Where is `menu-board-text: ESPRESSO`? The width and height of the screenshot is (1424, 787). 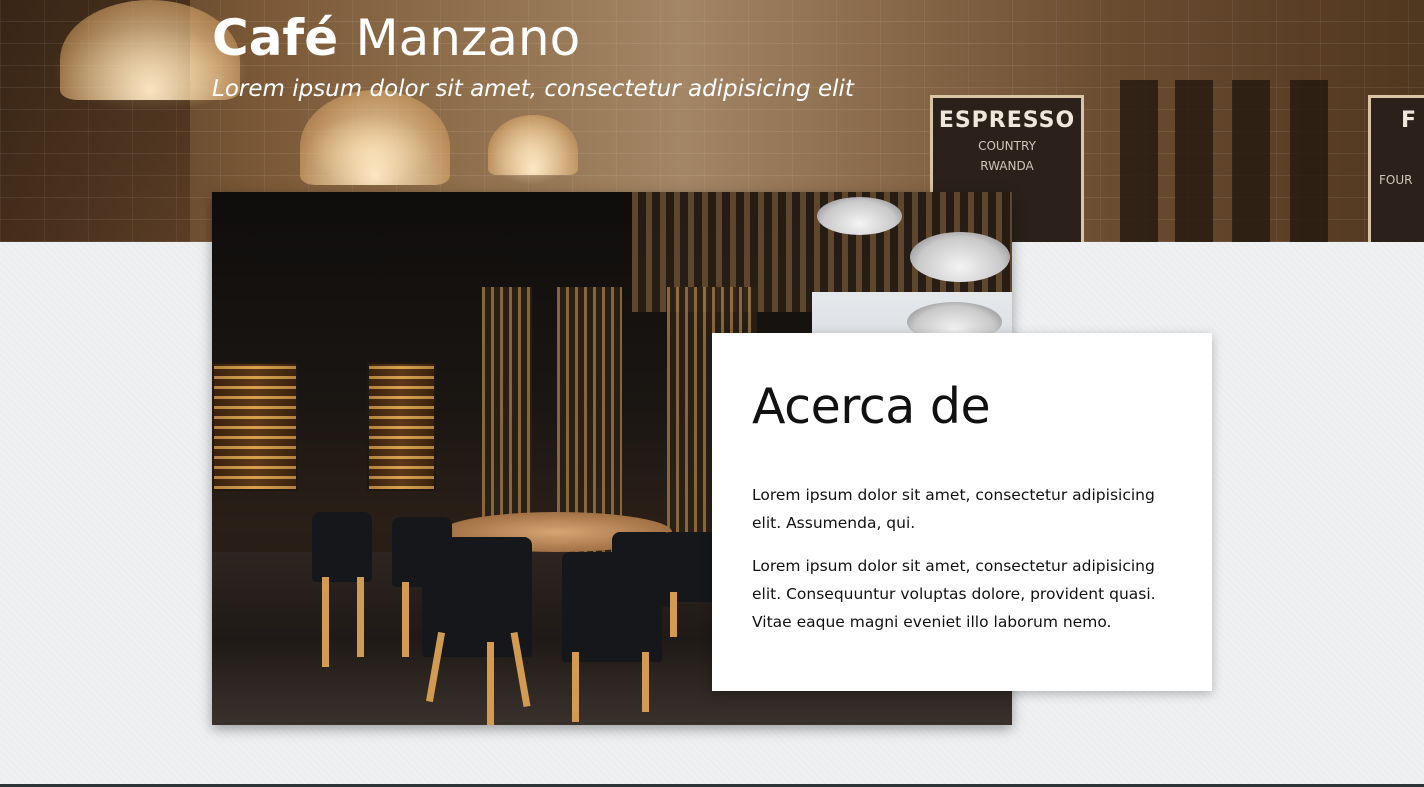 menu-board-text: ESPRESSO is located at coordinates (1007, 120).